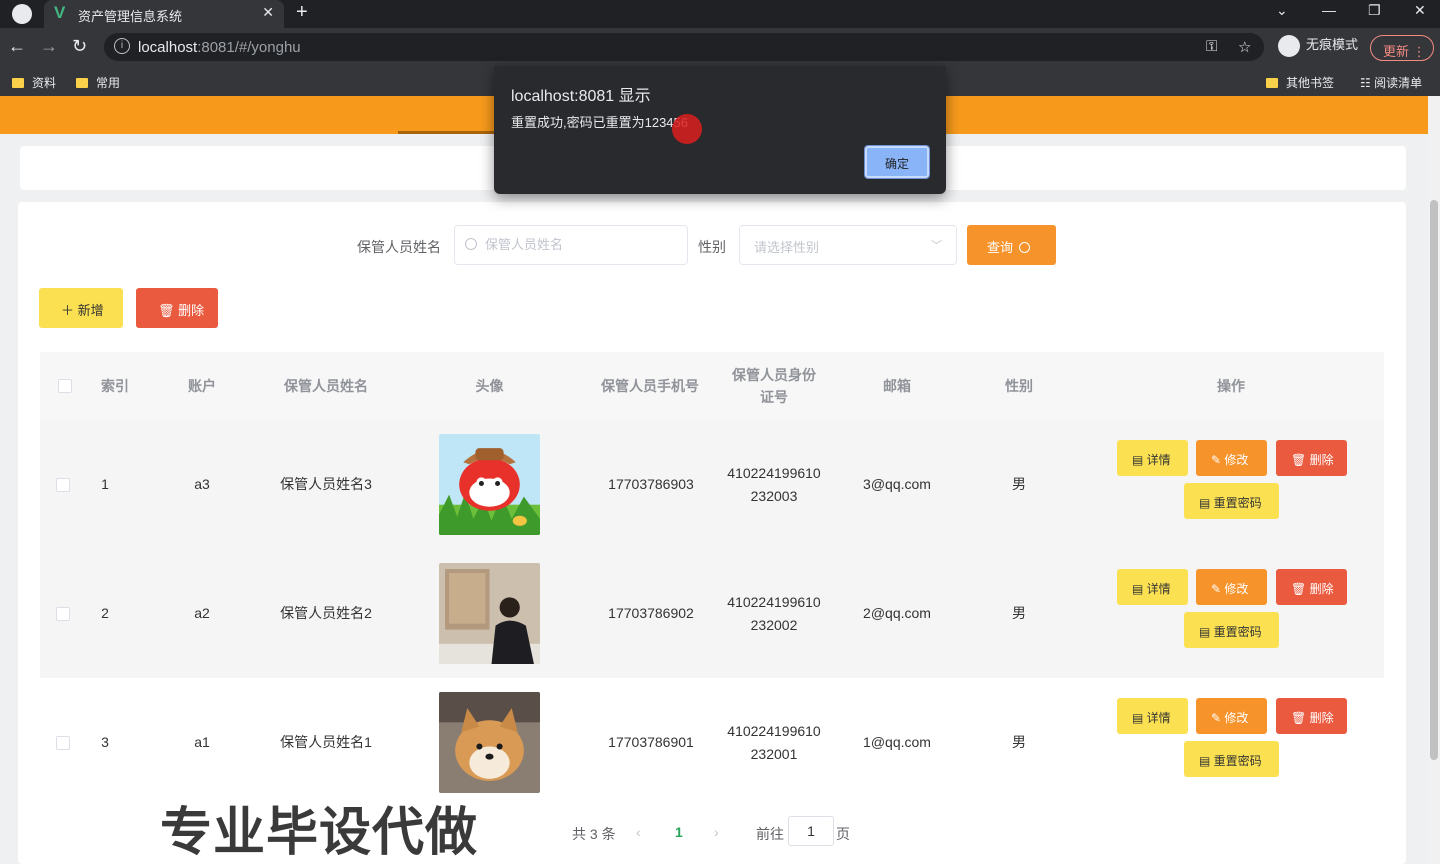 The width and height of the screenshot is (1440, 864). Describe the element at coordinates (98, 82) in the screenshot. I see `bookmark-folder: 常用` at that location.